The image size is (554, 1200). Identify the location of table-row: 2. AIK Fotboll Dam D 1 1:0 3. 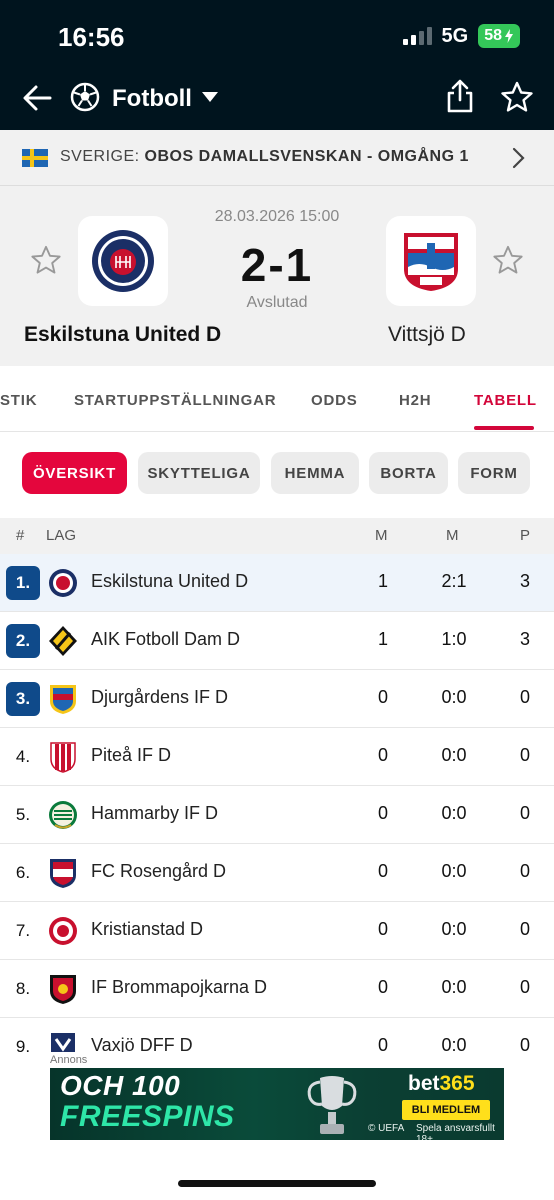
(277, 641).